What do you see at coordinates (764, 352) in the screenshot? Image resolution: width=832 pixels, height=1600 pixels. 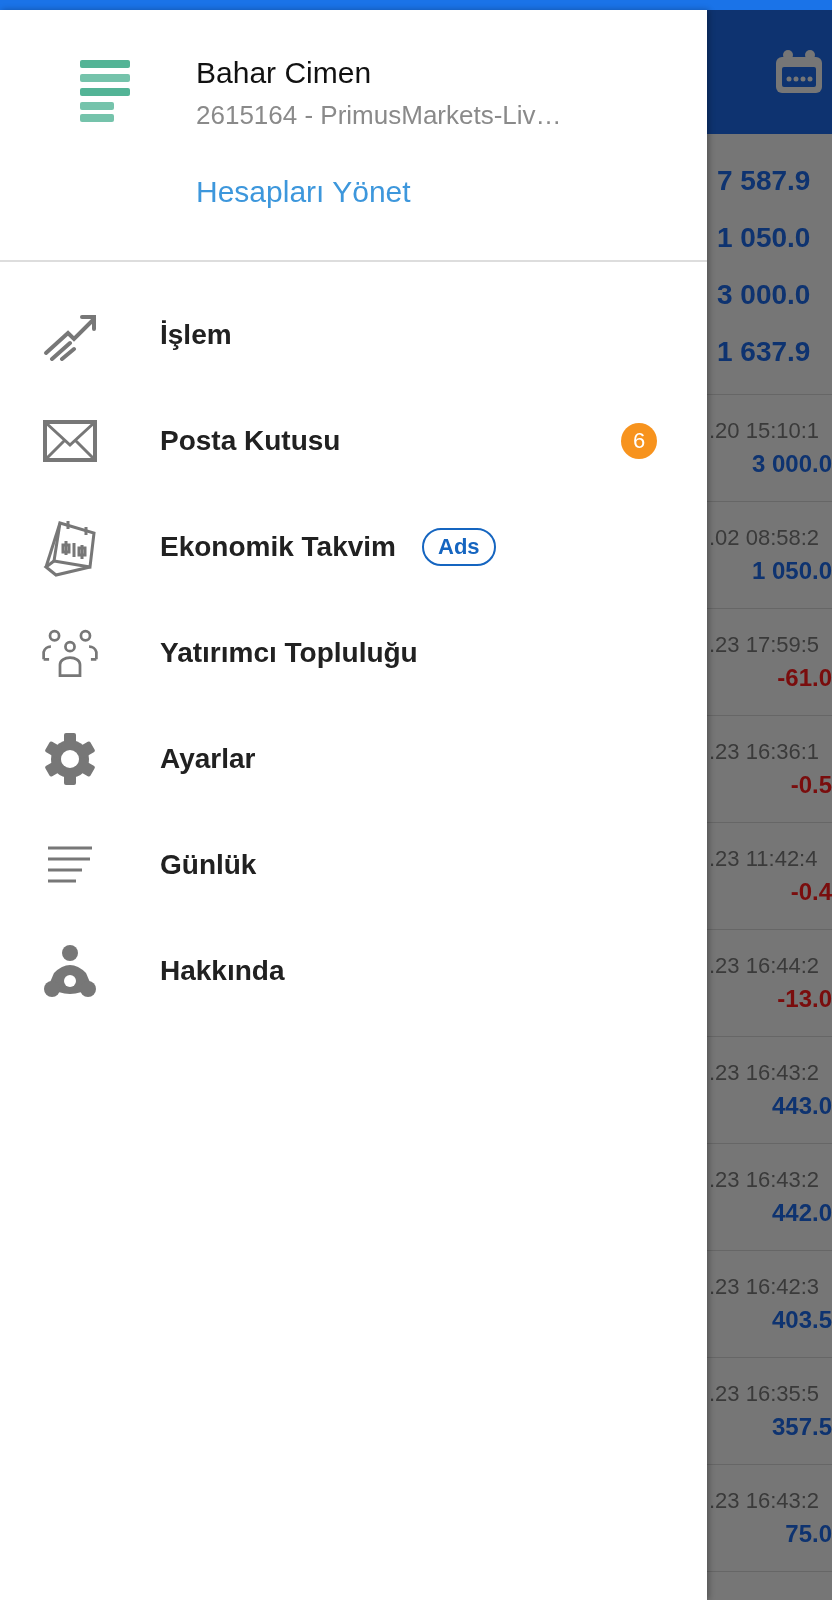 I see `balance-value: 1 637.9` at bounding box center [764, 352].